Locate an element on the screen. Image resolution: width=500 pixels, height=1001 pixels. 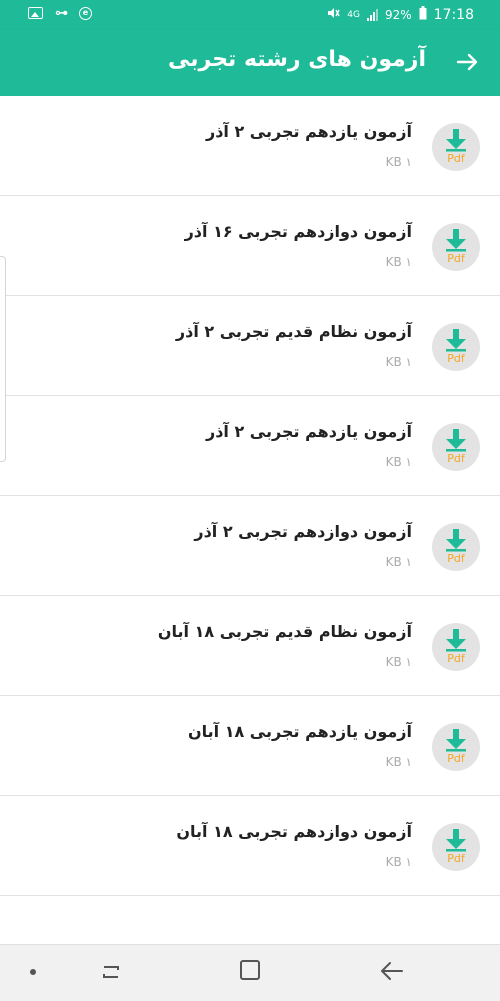
app-bar: آزمون های رشته تجربی is located at coordinates (250, 63).